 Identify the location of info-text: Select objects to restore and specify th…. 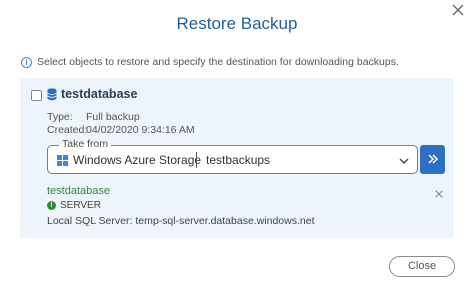
(218, 62).